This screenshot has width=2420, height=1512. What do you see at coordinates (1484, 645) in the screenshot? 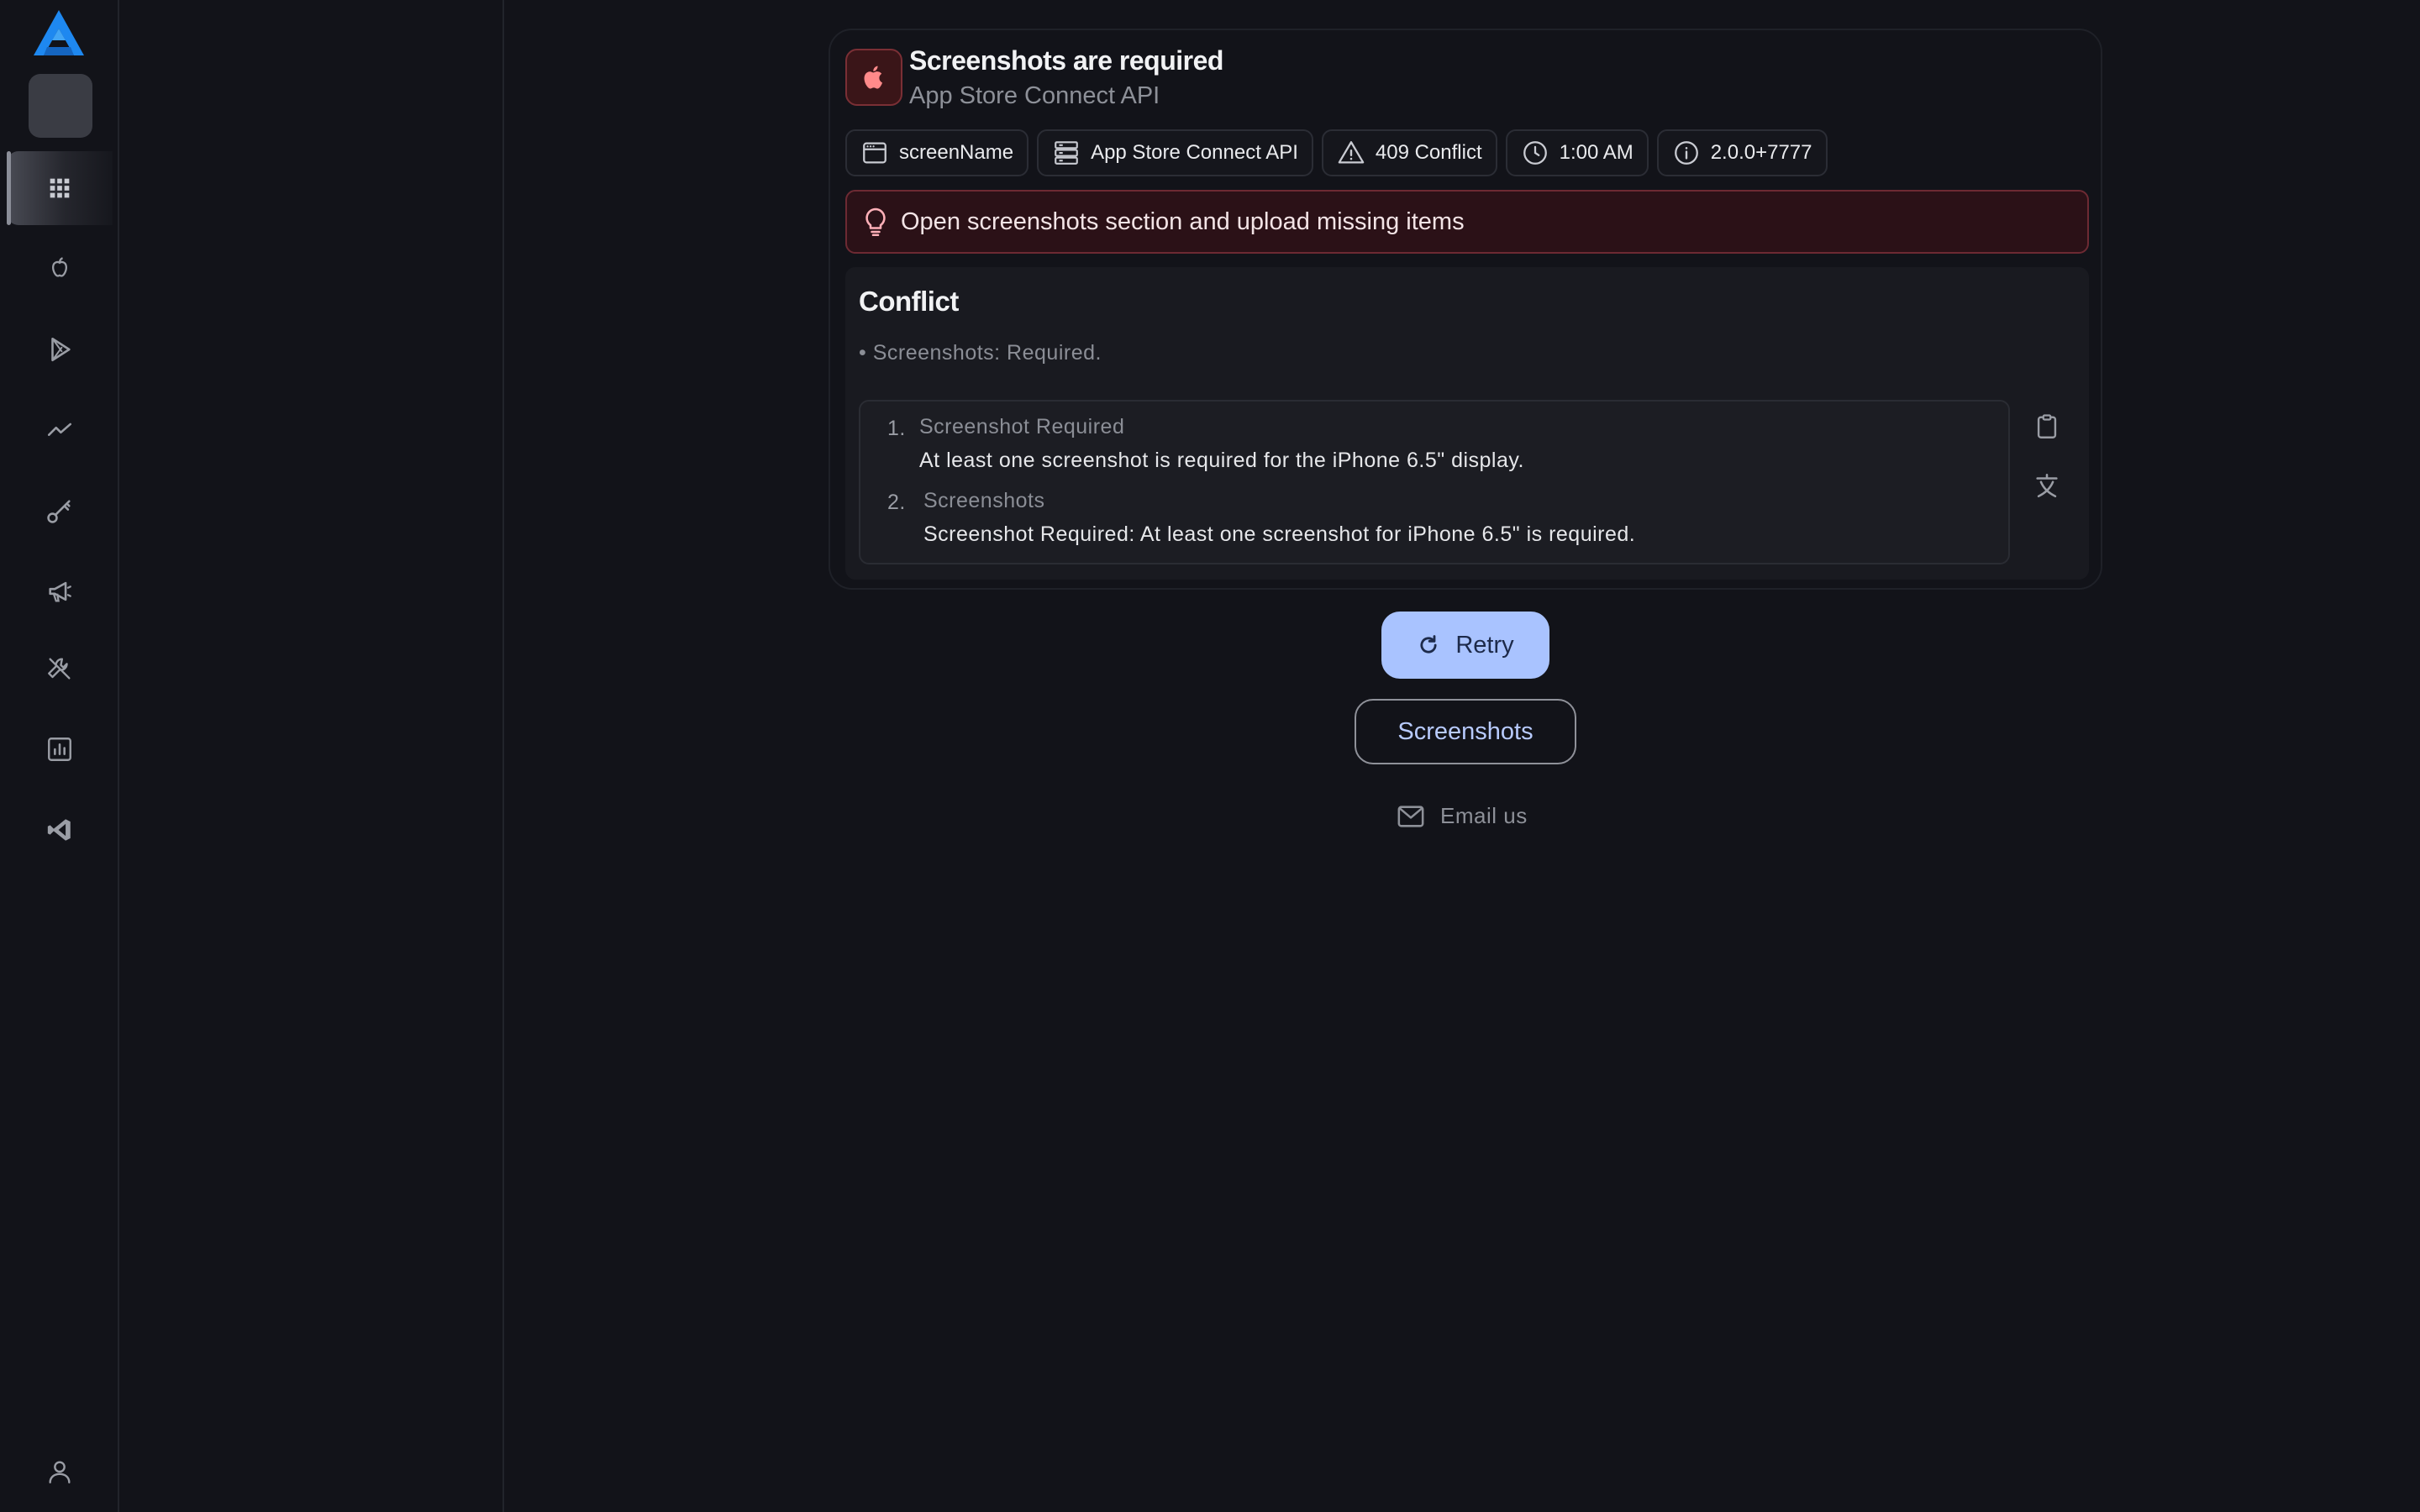
I see `retry-label: Retry` at bounding box center [1484, 645].